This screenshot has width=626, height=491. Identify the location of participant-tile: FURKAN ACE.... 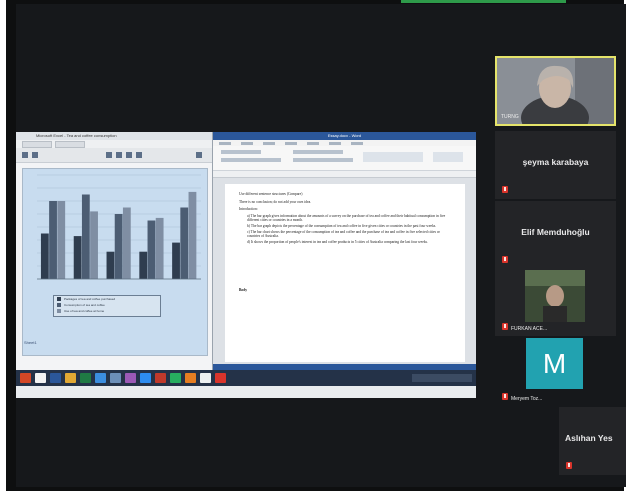
(555, 302).